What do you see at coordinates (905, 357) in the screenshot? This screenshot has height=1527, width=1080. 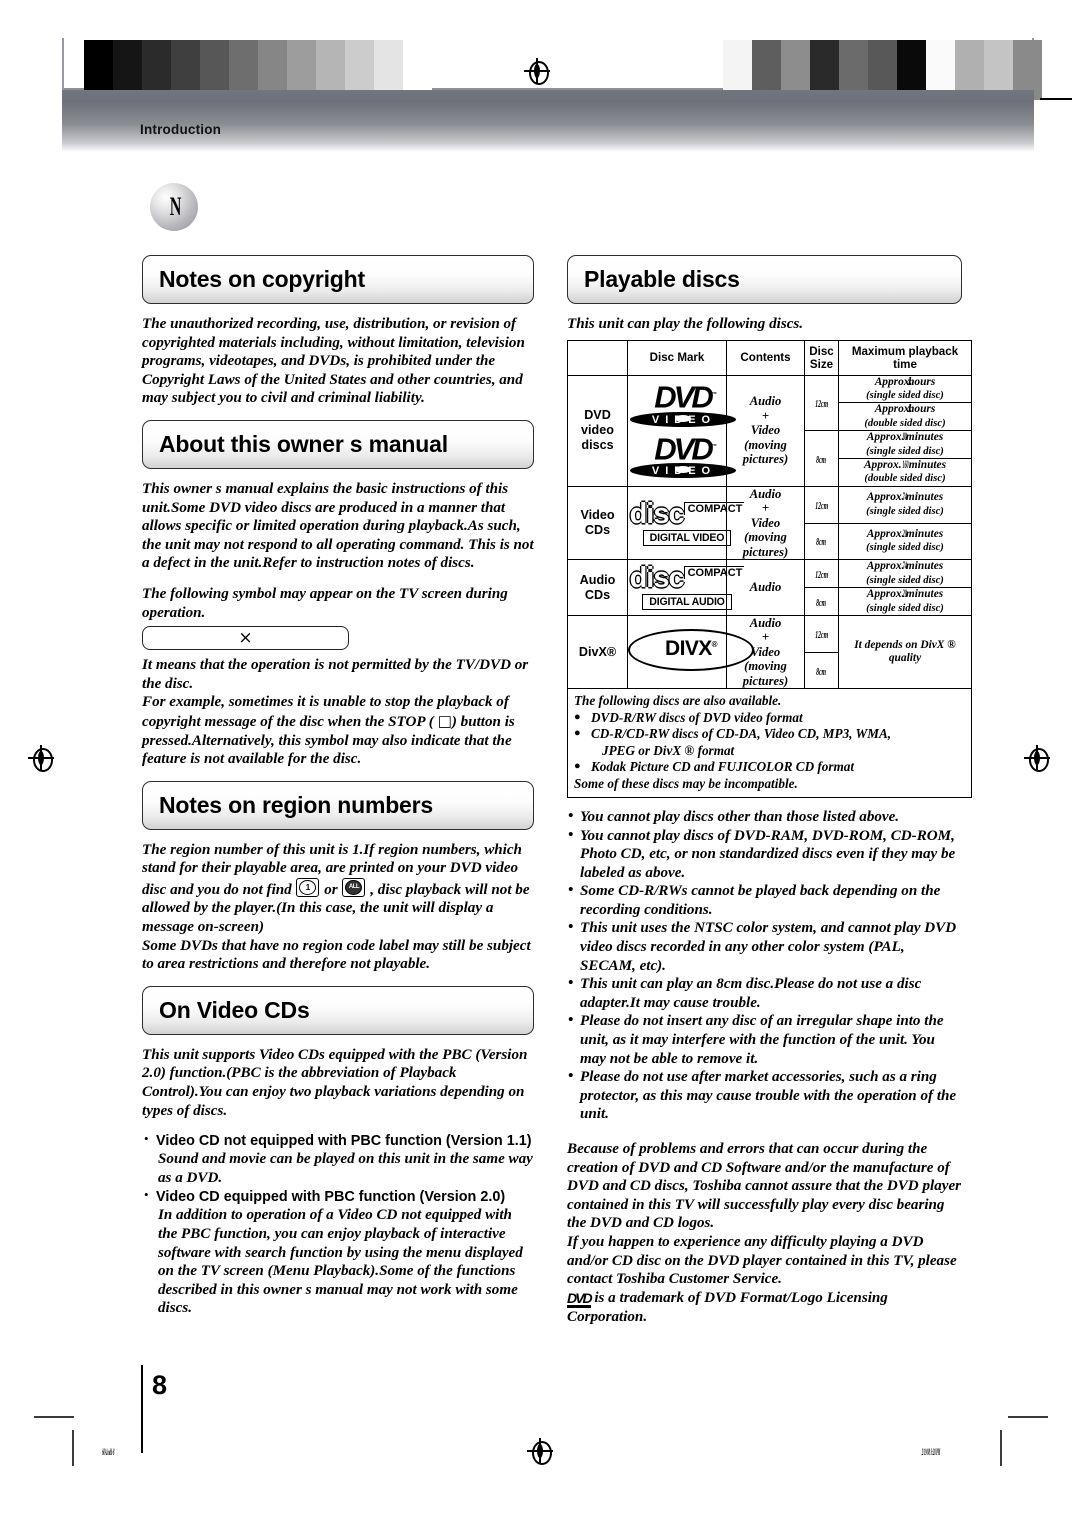 I see `col-max-playback: Maximum playback time` at bounding box center [905, 357].